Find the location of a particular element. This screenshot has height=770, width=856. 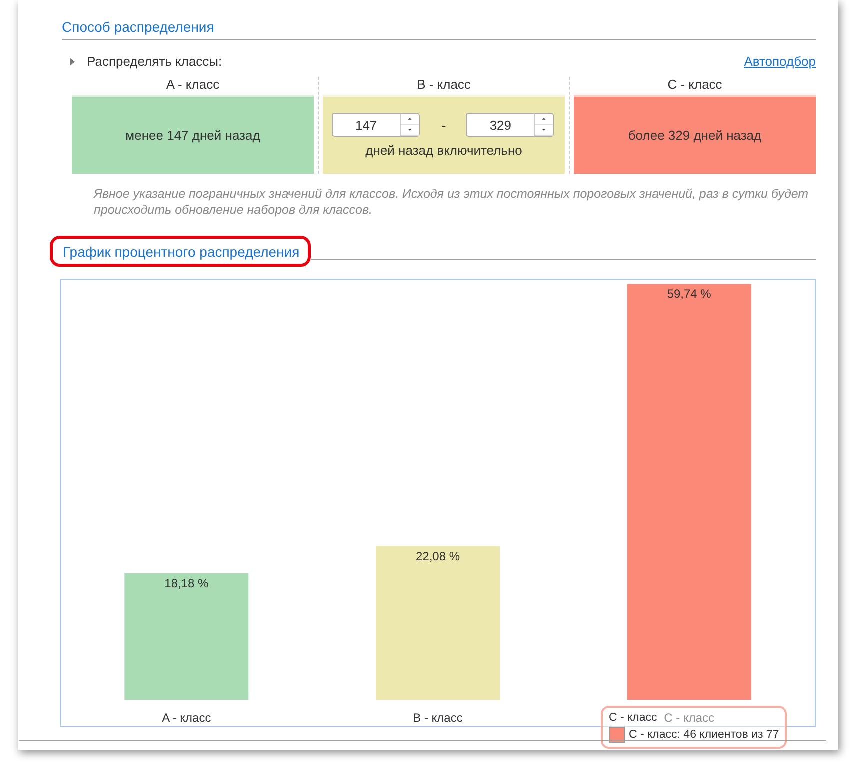

value-label: 22,08 % is located at coordinates (438, 556).